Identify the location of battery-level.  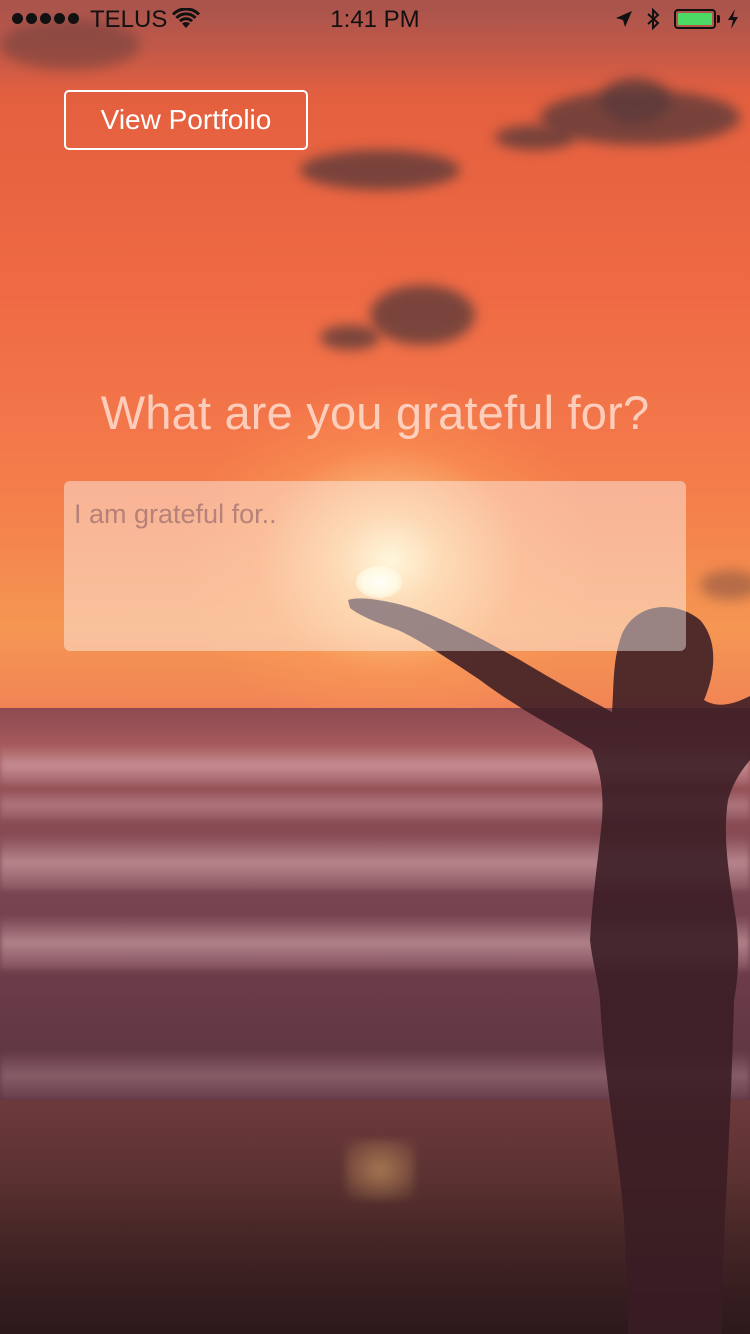
(695, 19).